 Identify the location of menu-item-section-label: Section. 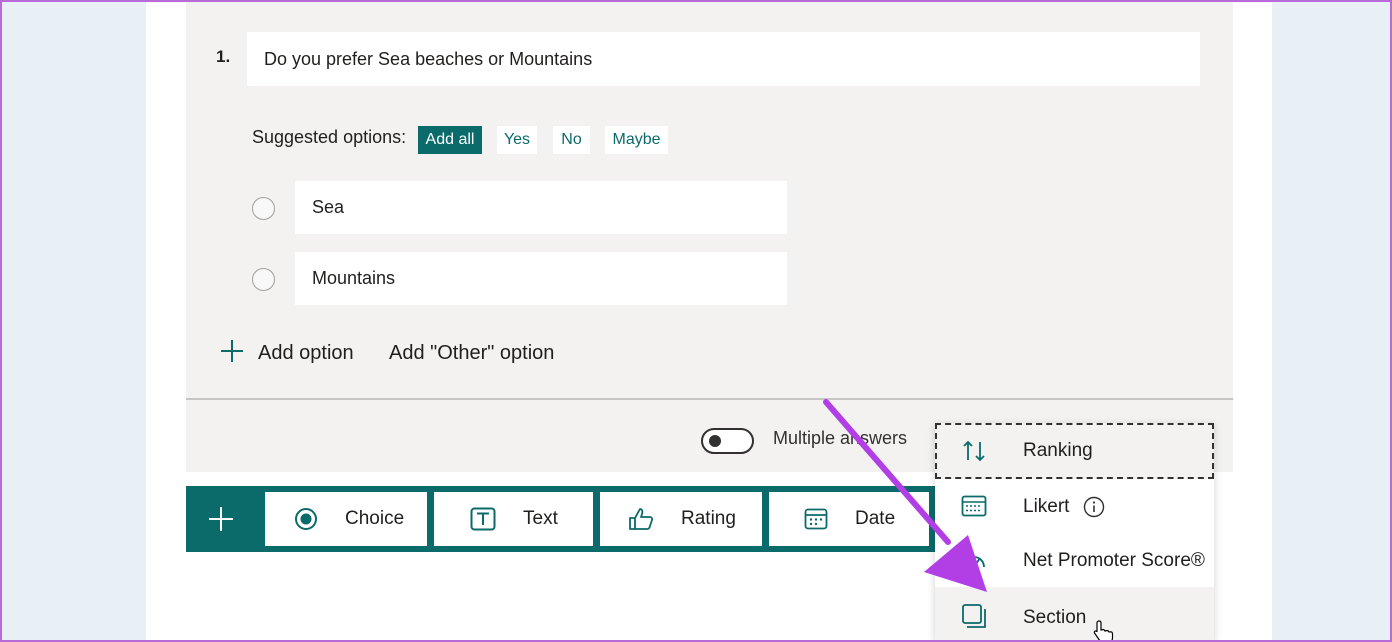
(1055, 617).